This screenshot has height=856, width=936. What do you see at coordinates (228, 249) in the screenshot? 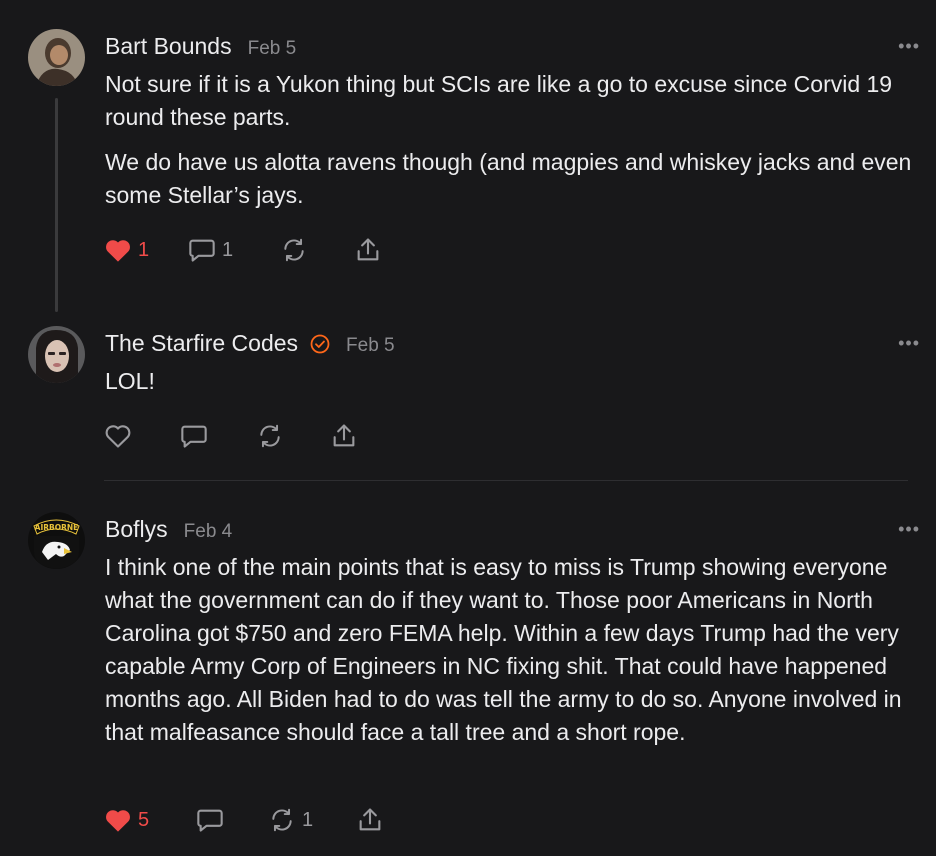
I see `reply-count: 1` at bounding box center [228, 249].